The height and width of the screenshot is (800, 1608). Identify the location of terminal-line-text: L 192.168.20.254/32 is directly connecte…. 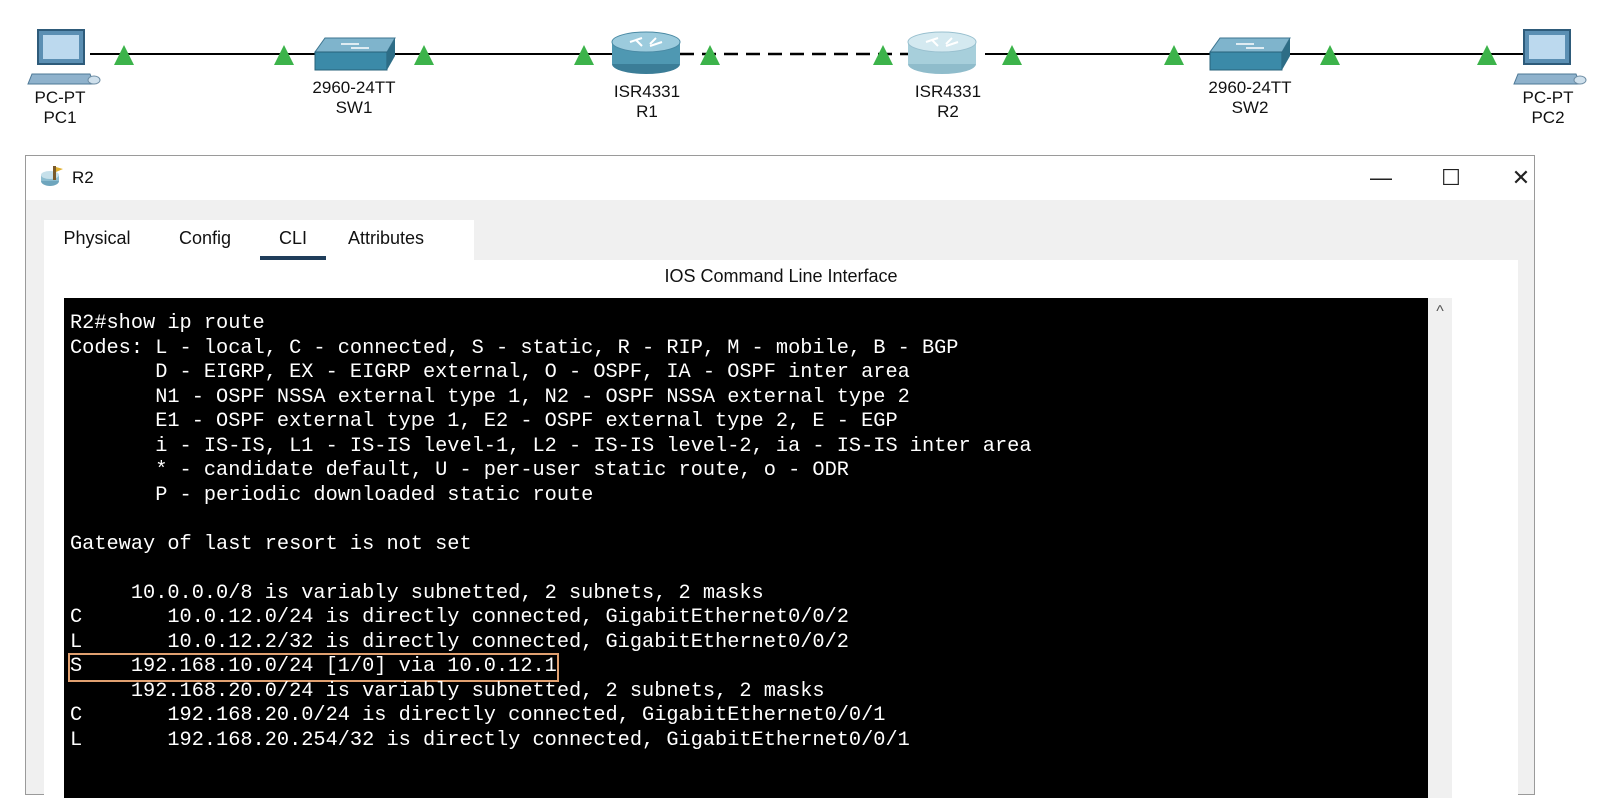
(490, 740).